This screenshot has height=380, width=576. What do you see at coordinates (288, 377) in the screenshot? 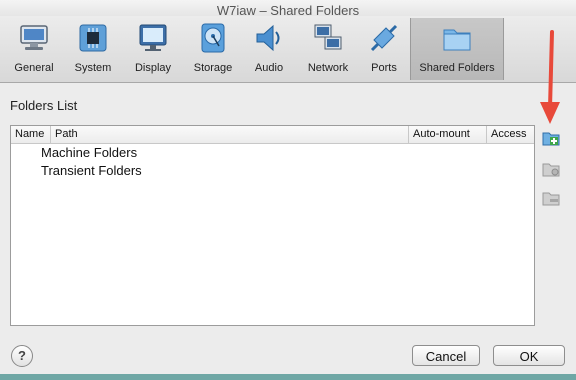
I see `desktop-edge` at bounding box center [288, 377].